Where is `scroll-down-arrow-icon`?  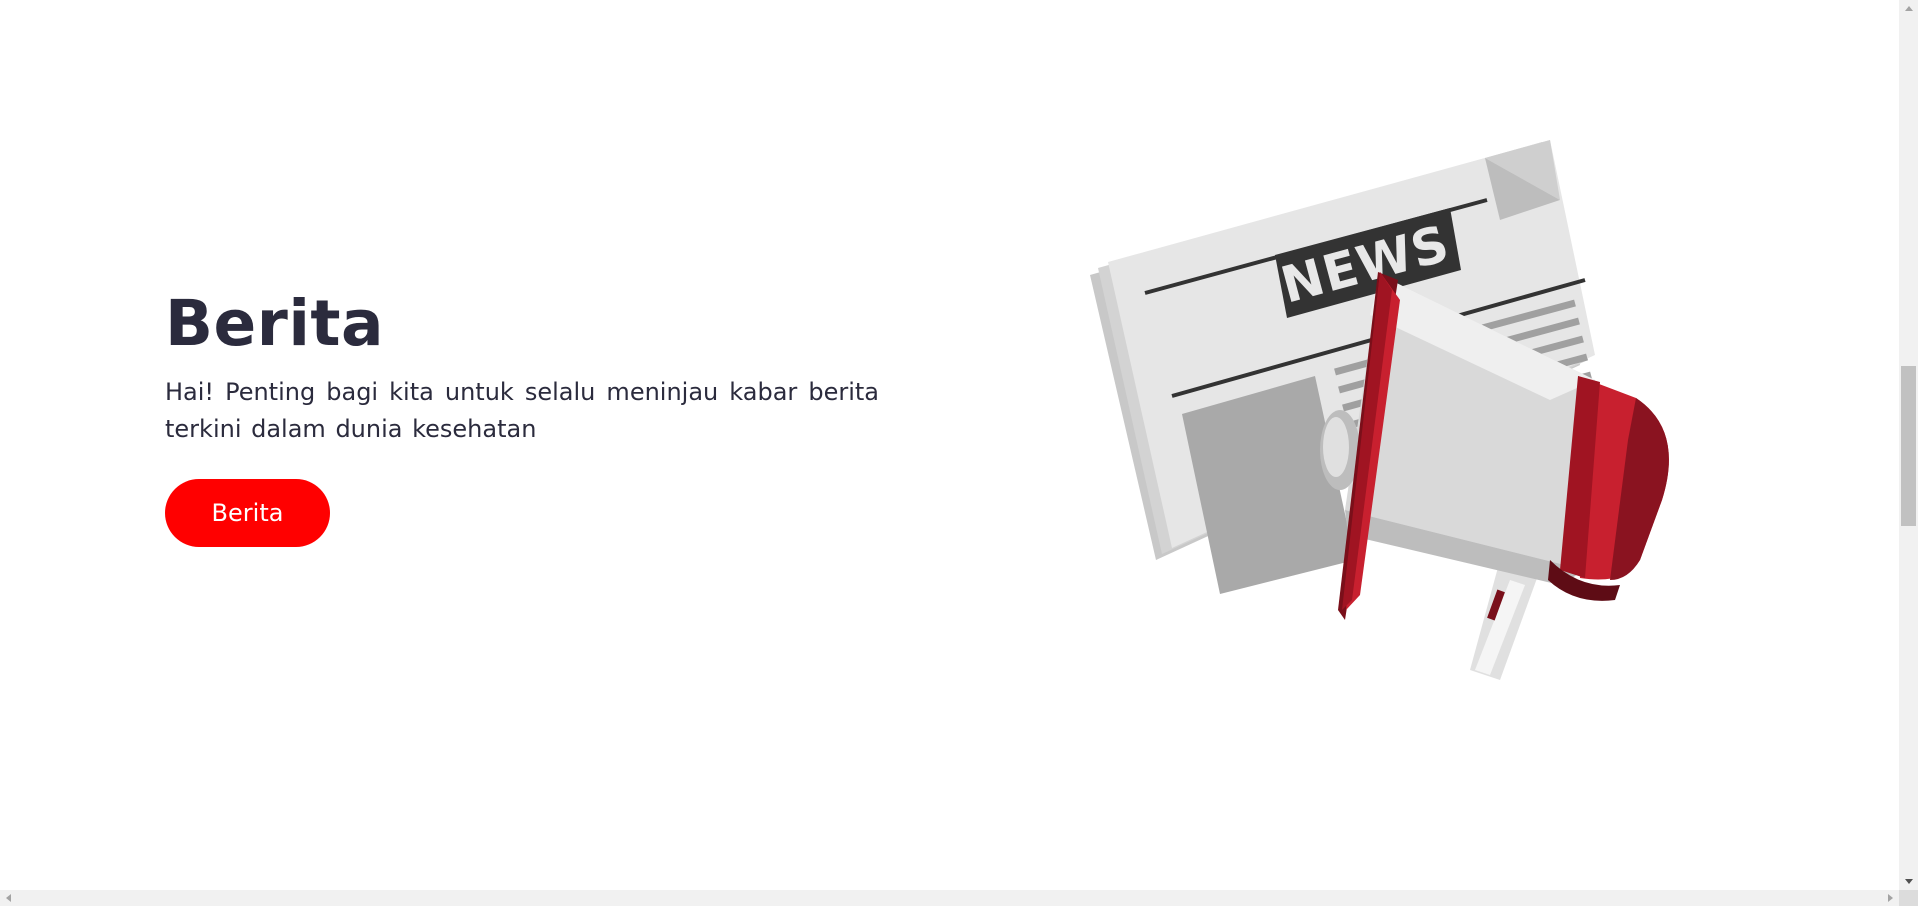 scroll-down-arrow-icon is located at coordinates (1908, 881).